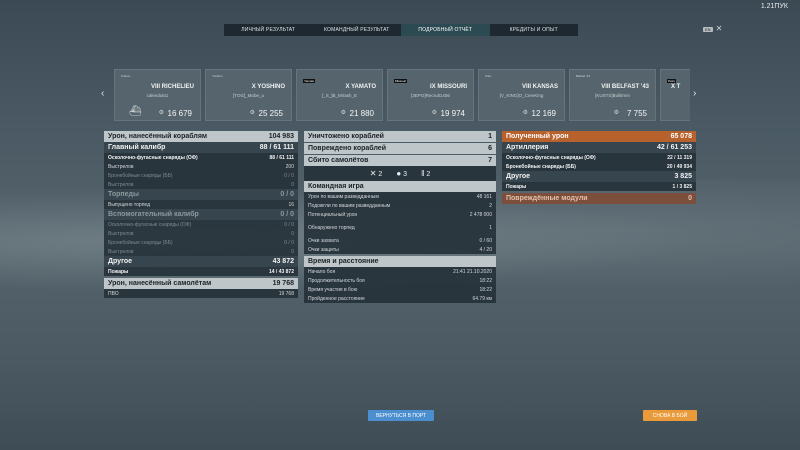  I want to click on card-ship-name: X YOSHINO, so click(268, 87).